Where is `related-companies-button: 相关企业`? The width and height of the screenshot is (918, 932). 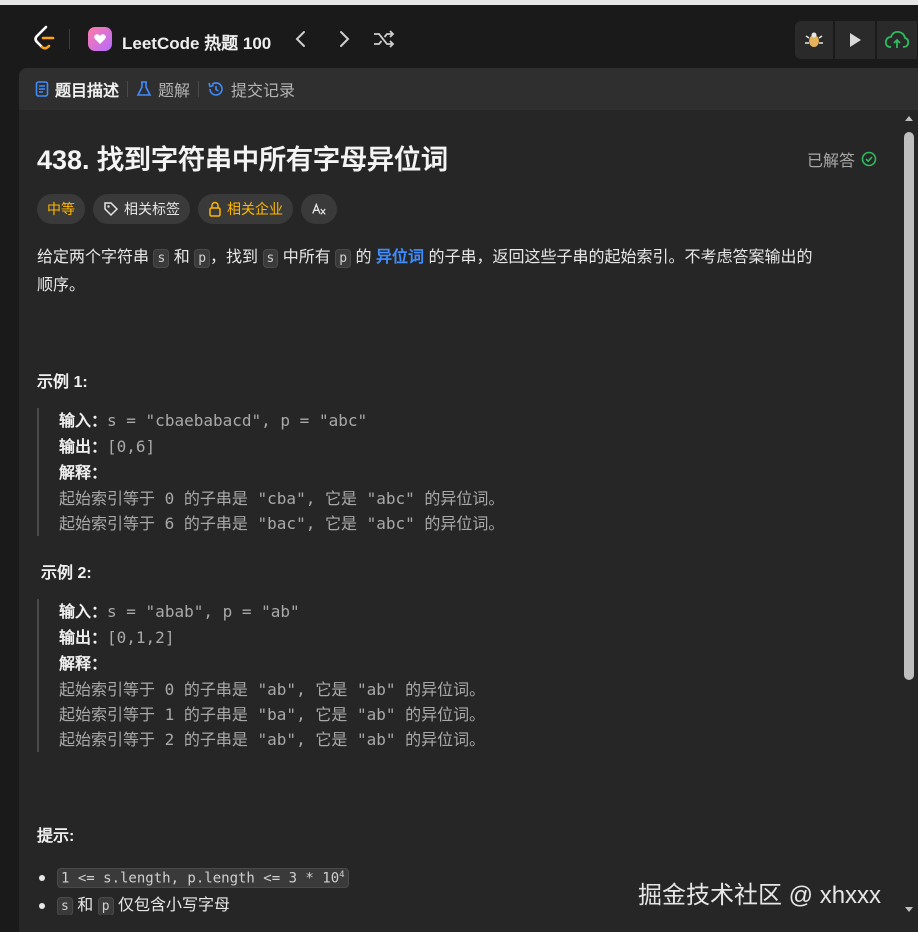 related-companies-button: 相关企业 is located at coordinates (245, 209).